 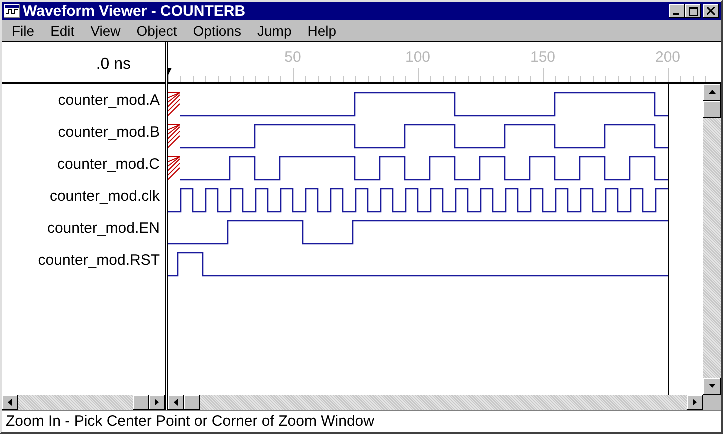 What do you see at coordinates (190, 421) in the screenshot?
I see `status-text: Zoom In - Pick Center Point or Corner of Zoom Window` at bounding box center [190, 421].